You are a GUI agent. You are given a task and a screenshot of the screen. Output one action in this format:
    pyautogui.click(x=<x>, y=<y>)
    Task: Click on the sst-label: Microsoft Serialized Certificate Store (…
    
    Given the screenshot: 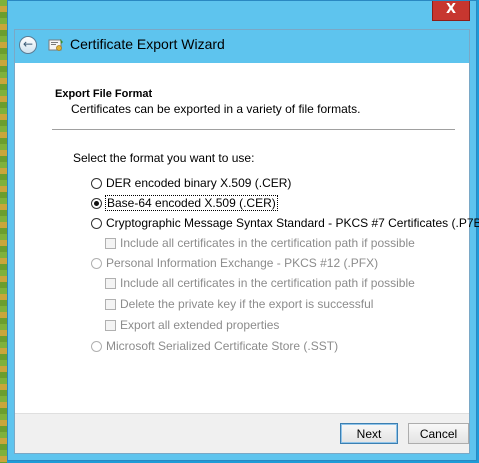 What is the action you would take?
    pyautogui.click(x=222, y=346)
    